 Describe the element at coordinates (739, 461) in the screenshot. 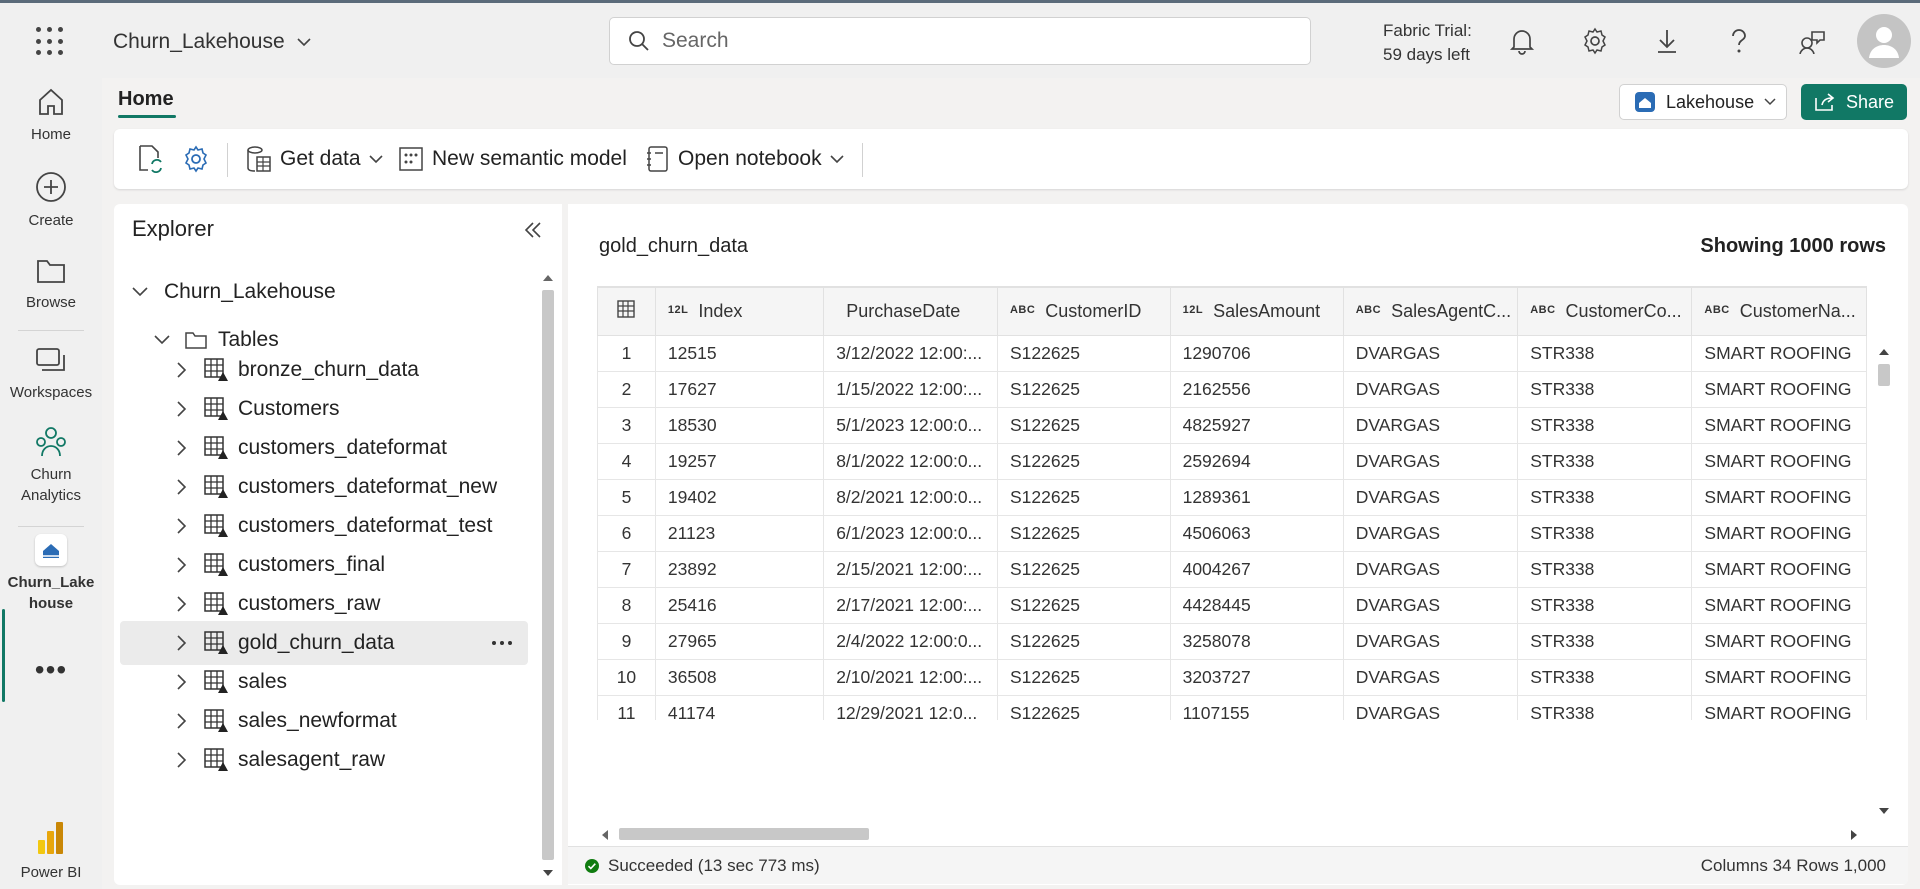

I see `table-cell: 19257` at that location.